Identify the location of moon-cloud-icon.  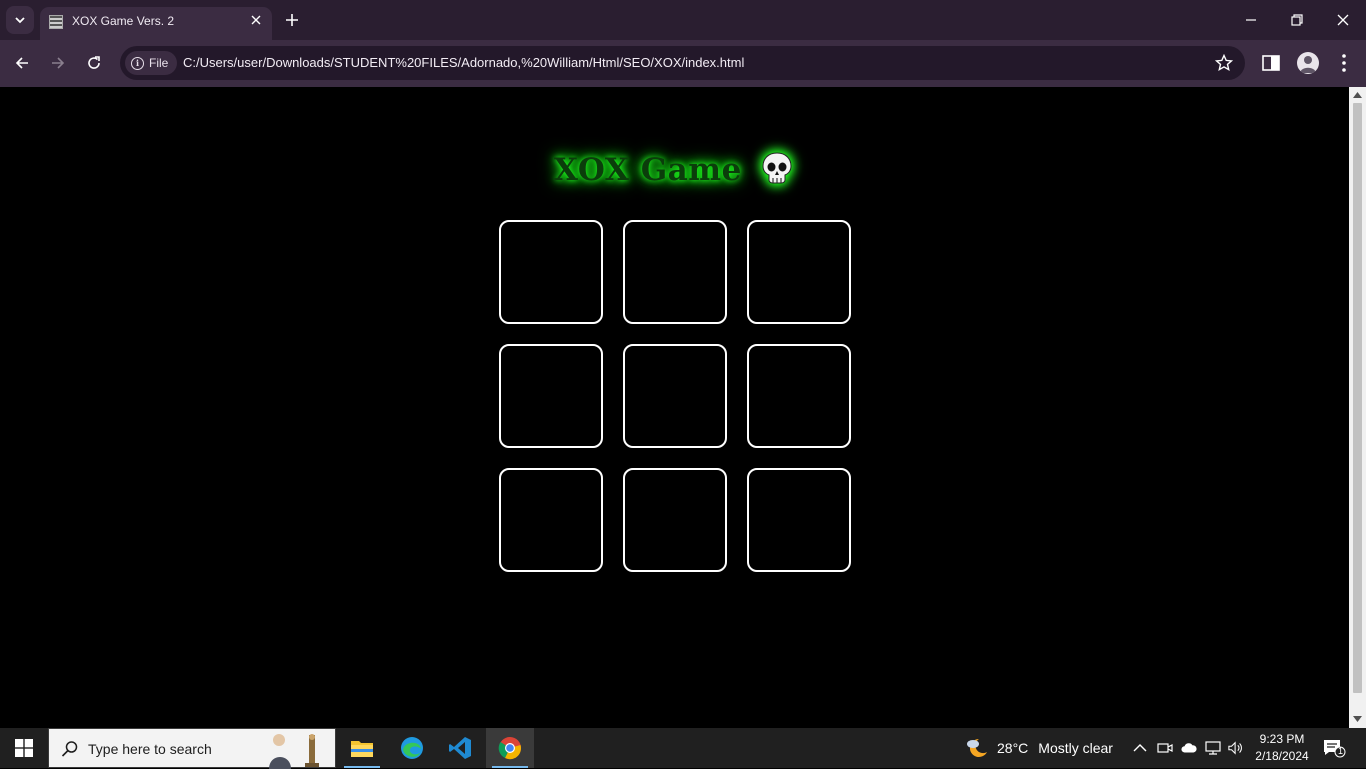
(977, 747).